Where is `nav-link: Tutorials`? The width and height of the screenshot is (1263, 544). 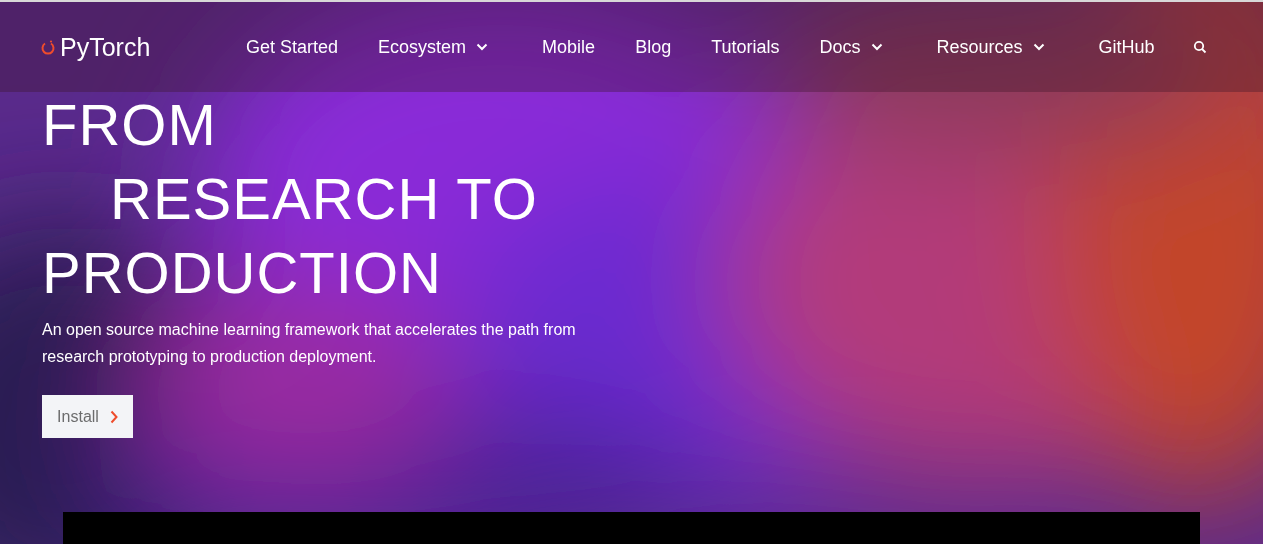 nav-link: Tutorials is located at coordinates (745, 47).